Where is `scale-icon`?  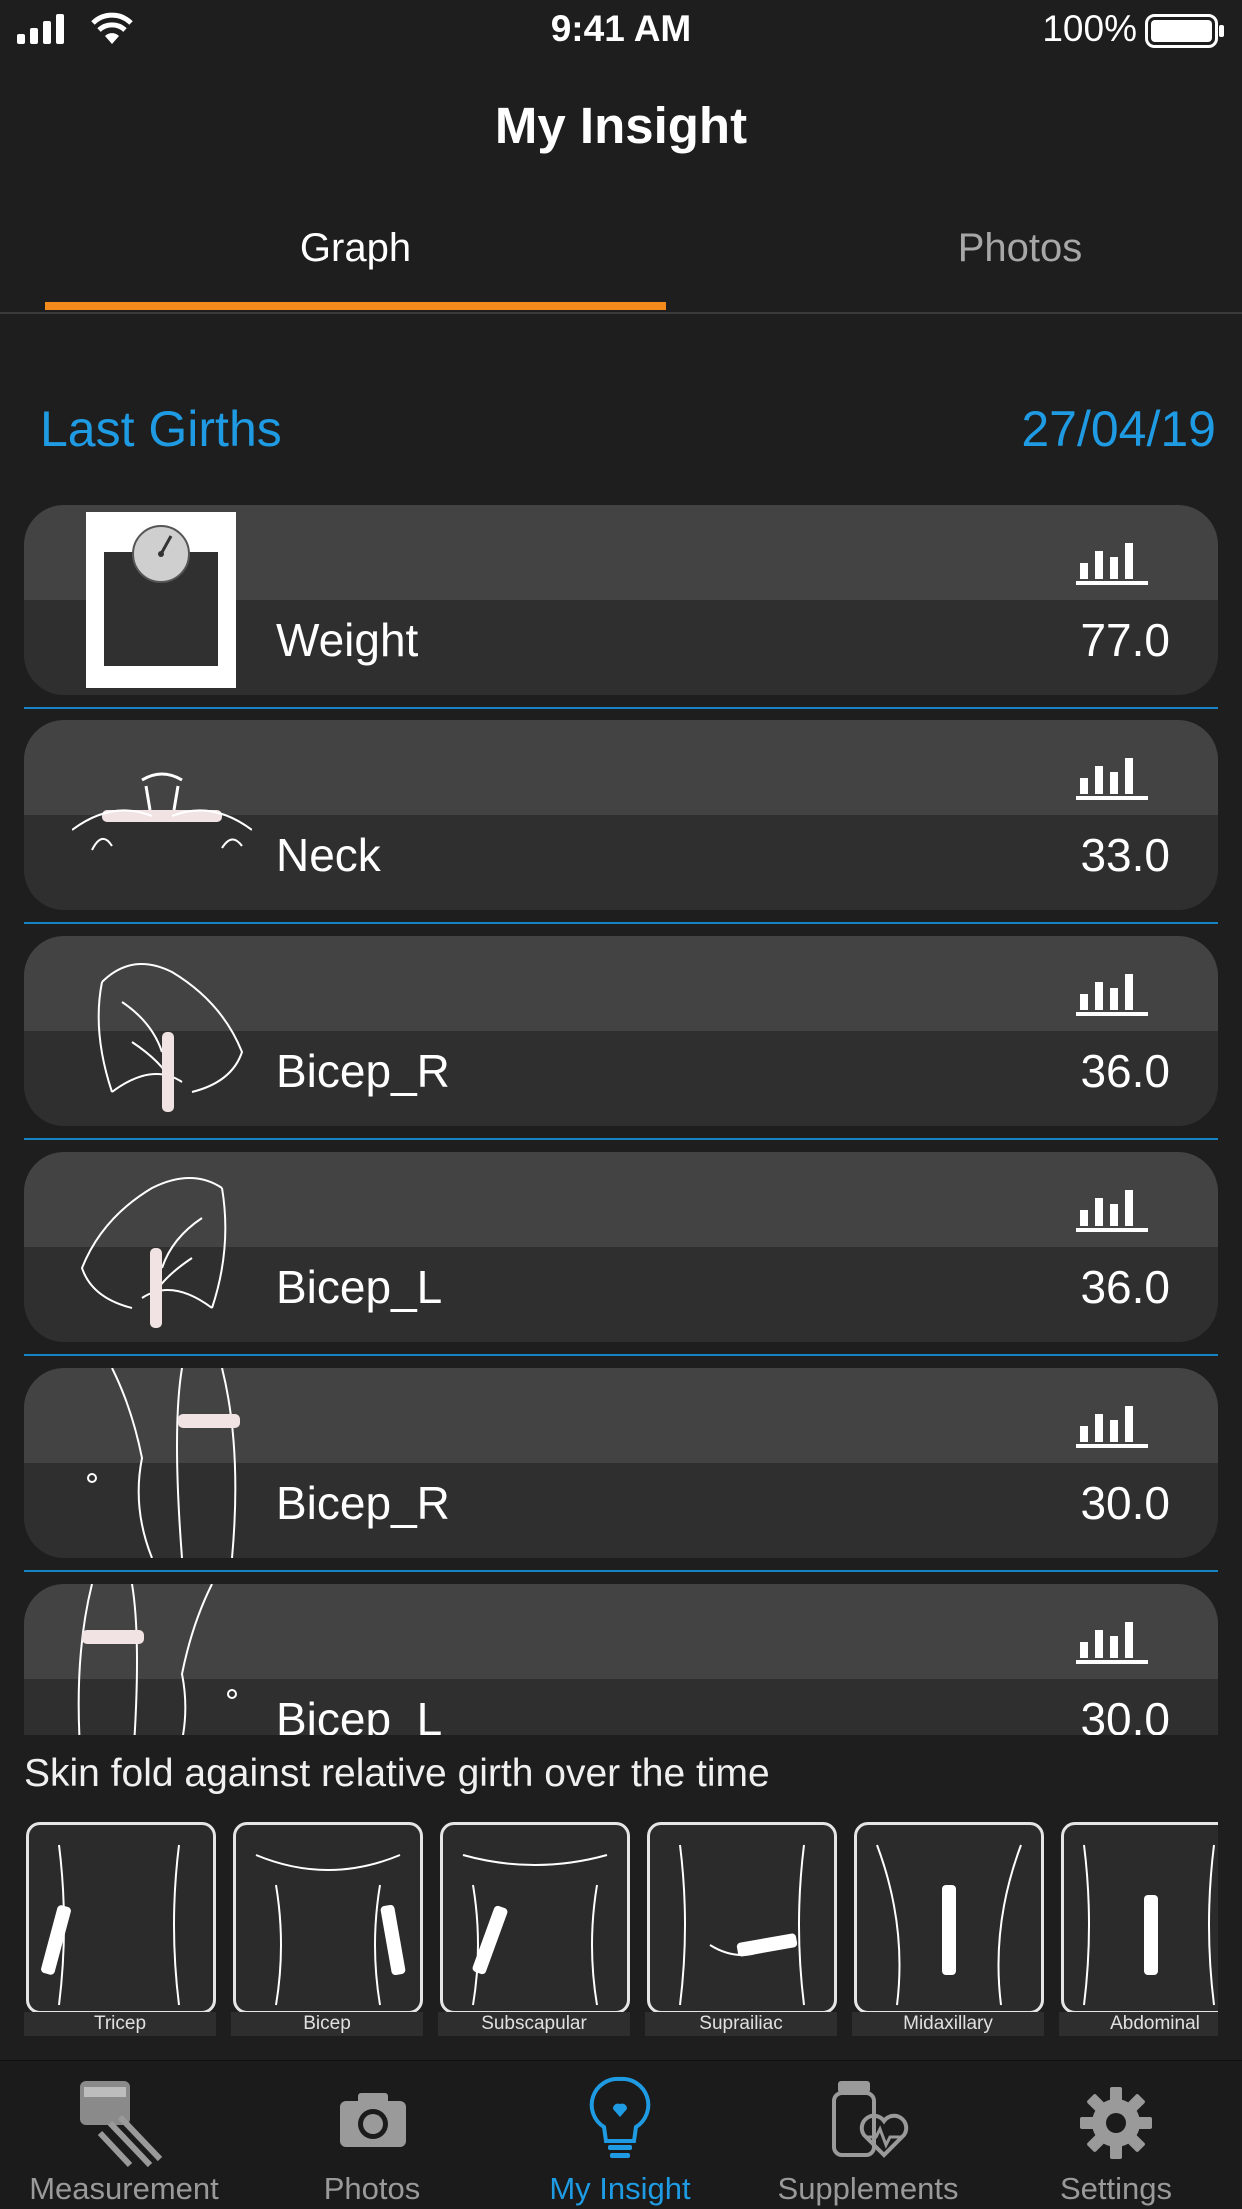 scale-icon is located at coordinates (161, 600).